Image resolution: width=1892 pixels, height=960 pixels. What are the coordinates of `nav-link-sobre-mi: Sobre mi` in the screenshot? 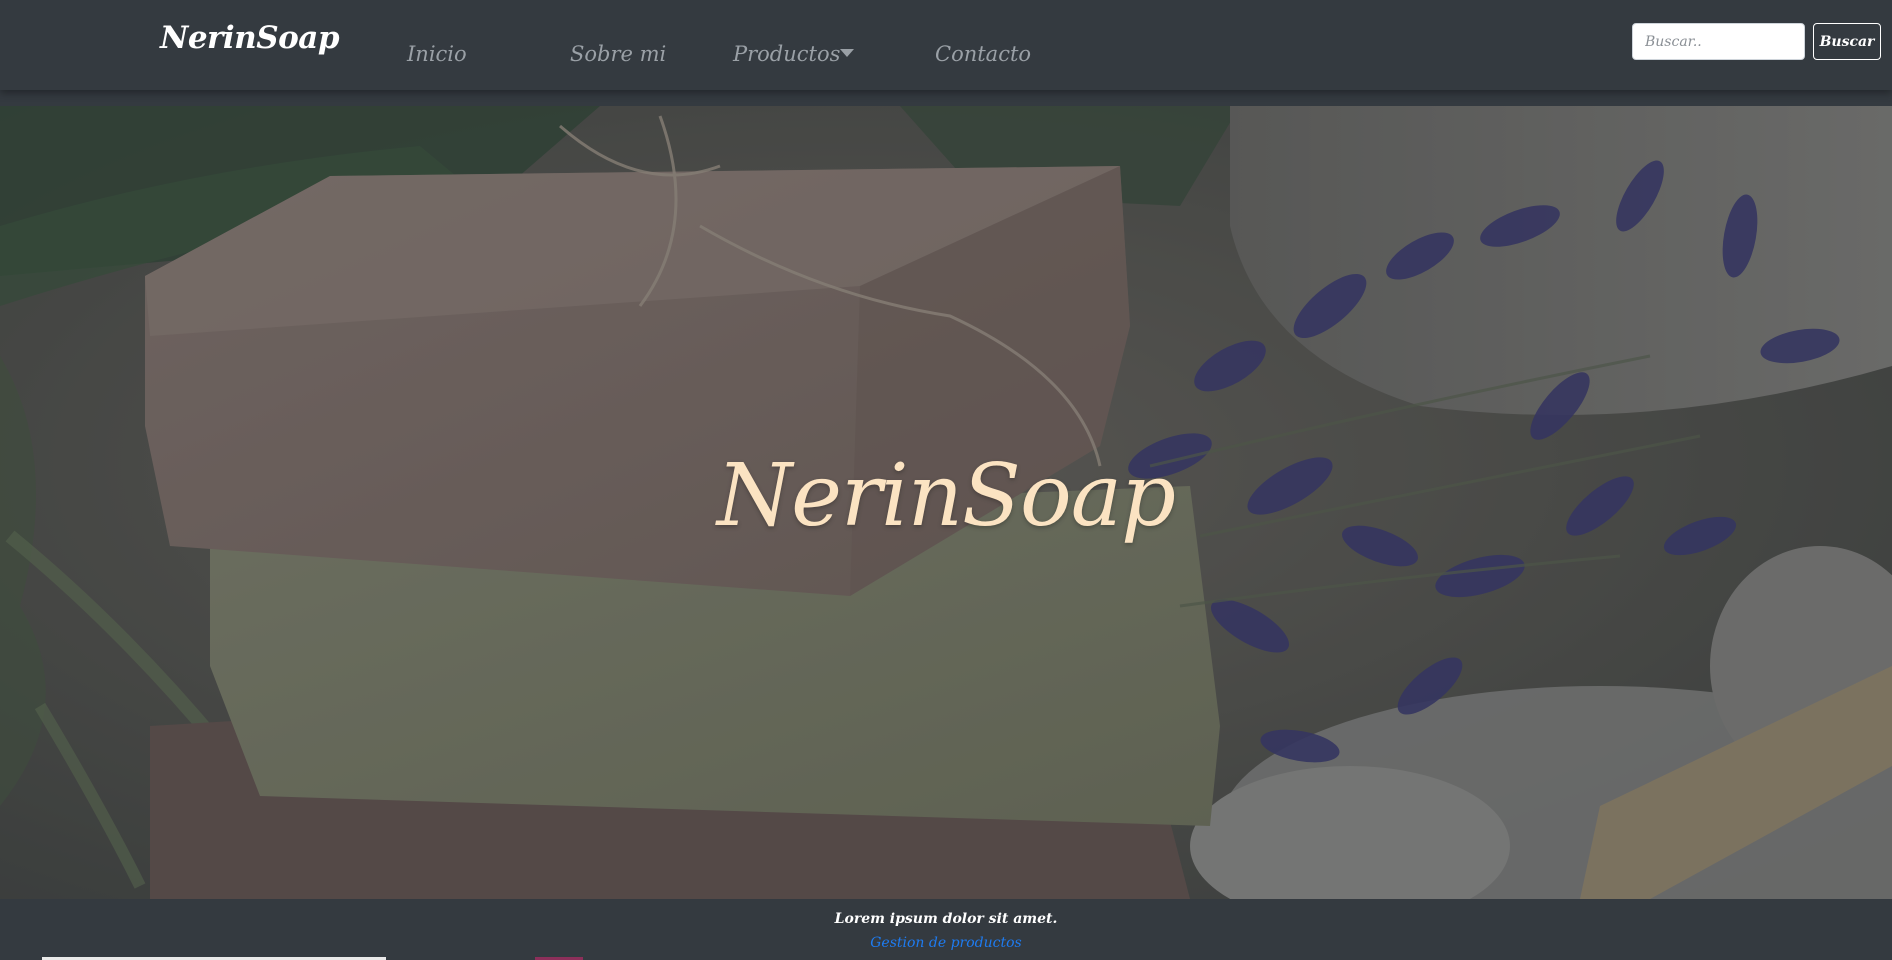 It's located at (618, 54).